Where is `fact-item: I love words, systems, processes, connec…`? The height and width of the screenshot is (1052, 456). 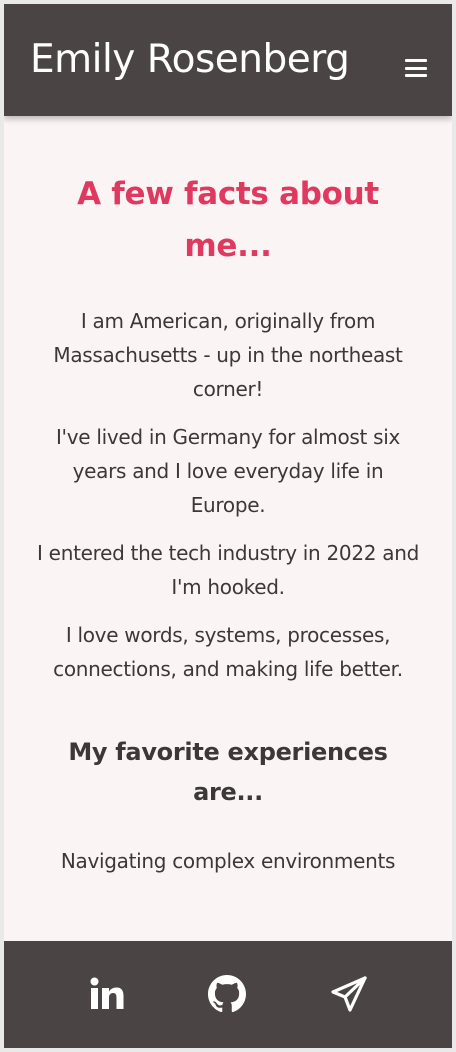 fact-item: I love words, systems, processes, connec… is located at coordinates (228, 652).